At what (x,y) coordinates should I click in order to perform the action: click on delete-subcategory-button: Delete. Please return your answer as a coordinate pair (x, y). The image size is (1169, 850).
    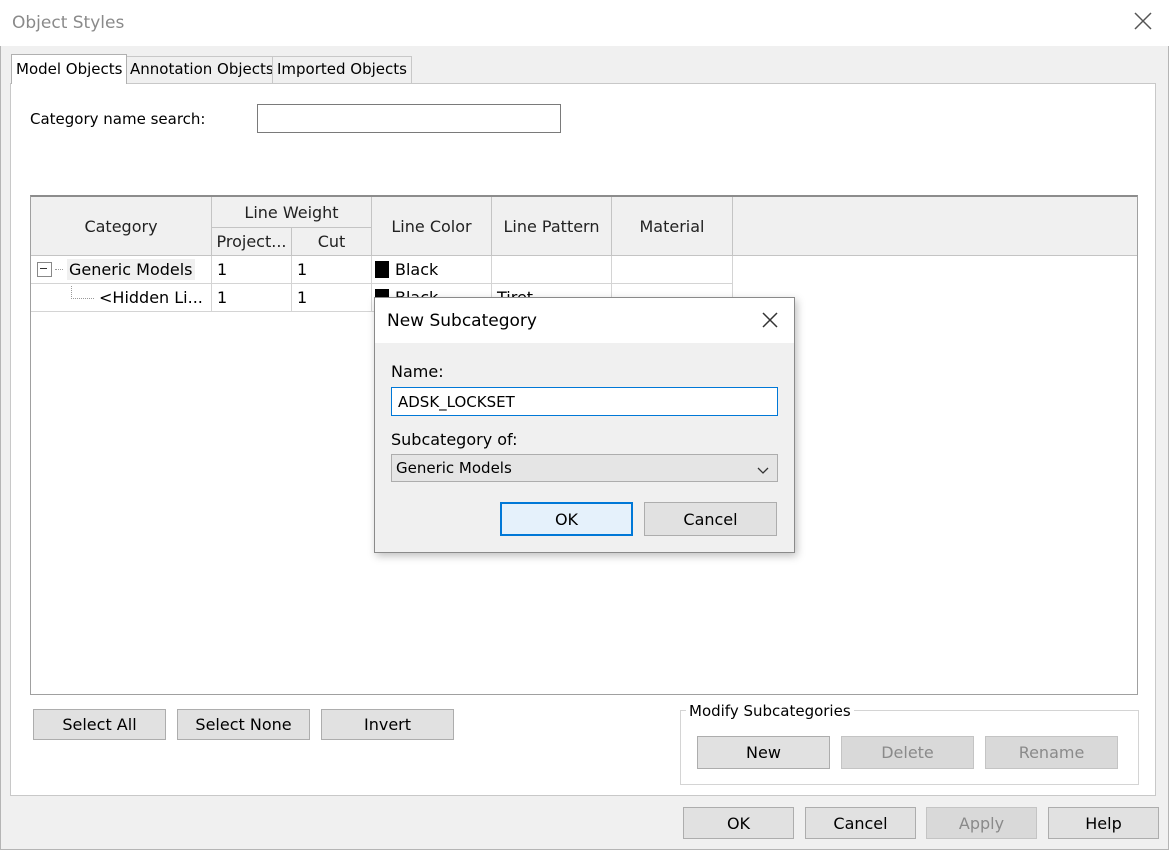
    Looking at the image, I should click on (907, 752).